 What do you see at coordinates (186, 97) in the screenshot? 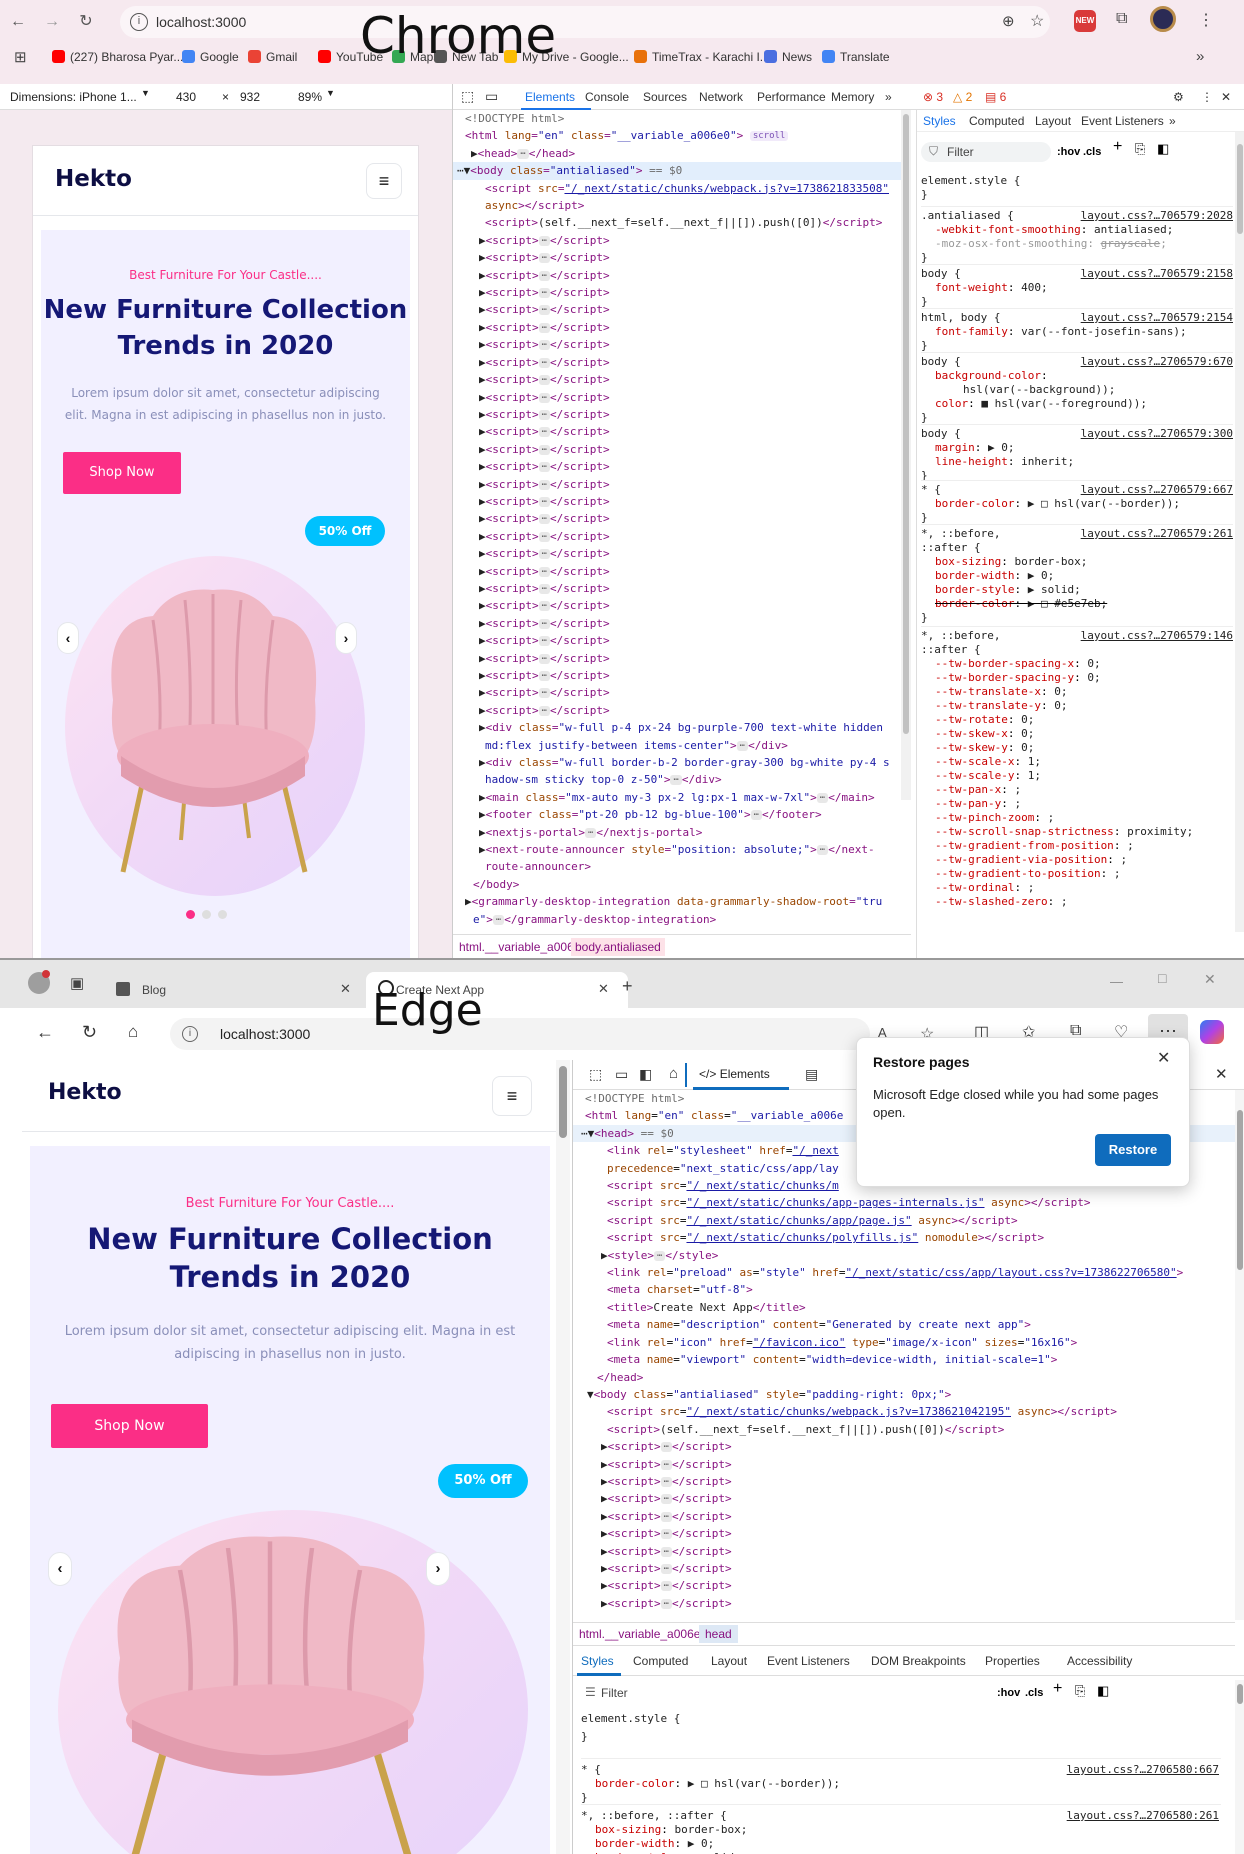
I see `device-width-input: 430` at bounding box center [186, 97].